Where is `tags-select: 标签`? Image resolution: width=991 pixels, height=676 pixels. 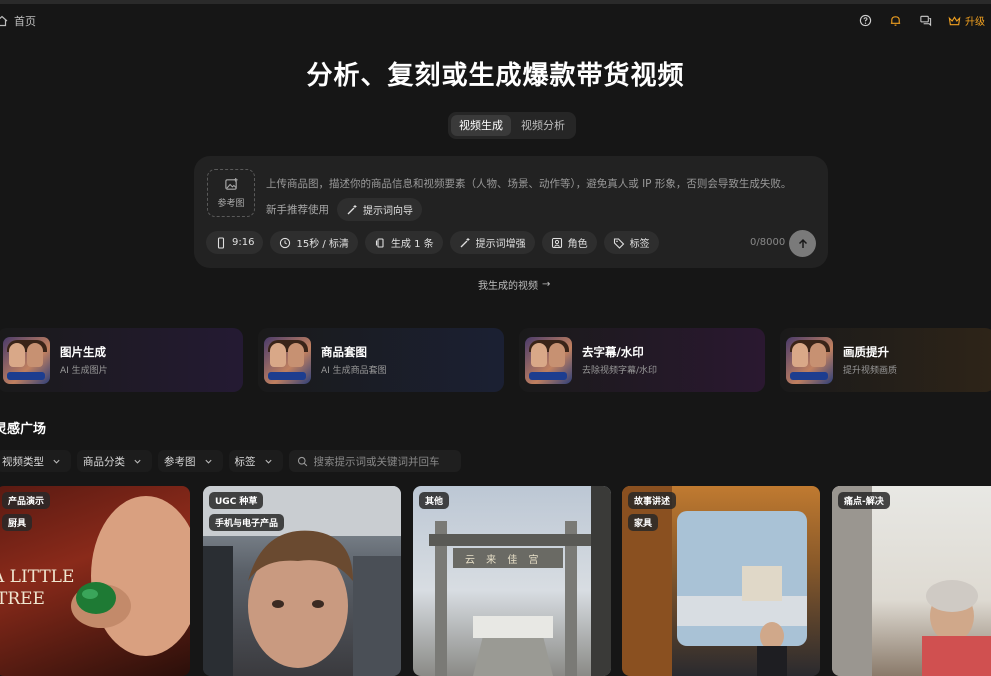
tags-select: 标签 is located at coordinates (631, 242).